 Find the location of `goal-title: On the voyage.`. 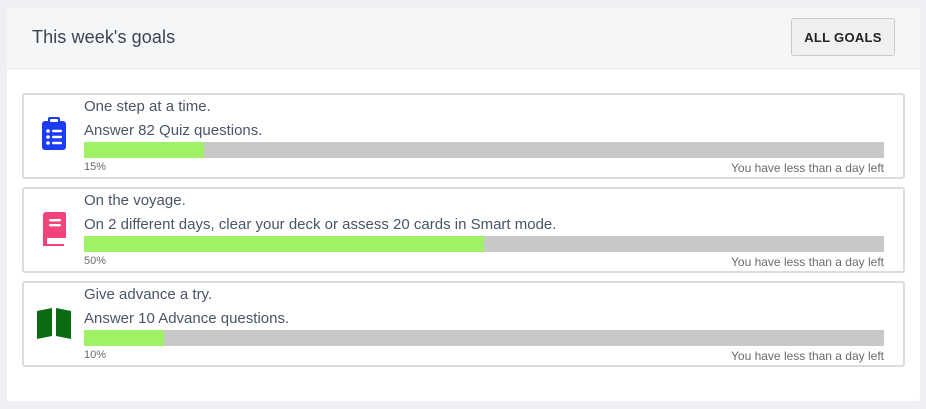

goal-title: On the voyage. is located at coordinates (135, 200).